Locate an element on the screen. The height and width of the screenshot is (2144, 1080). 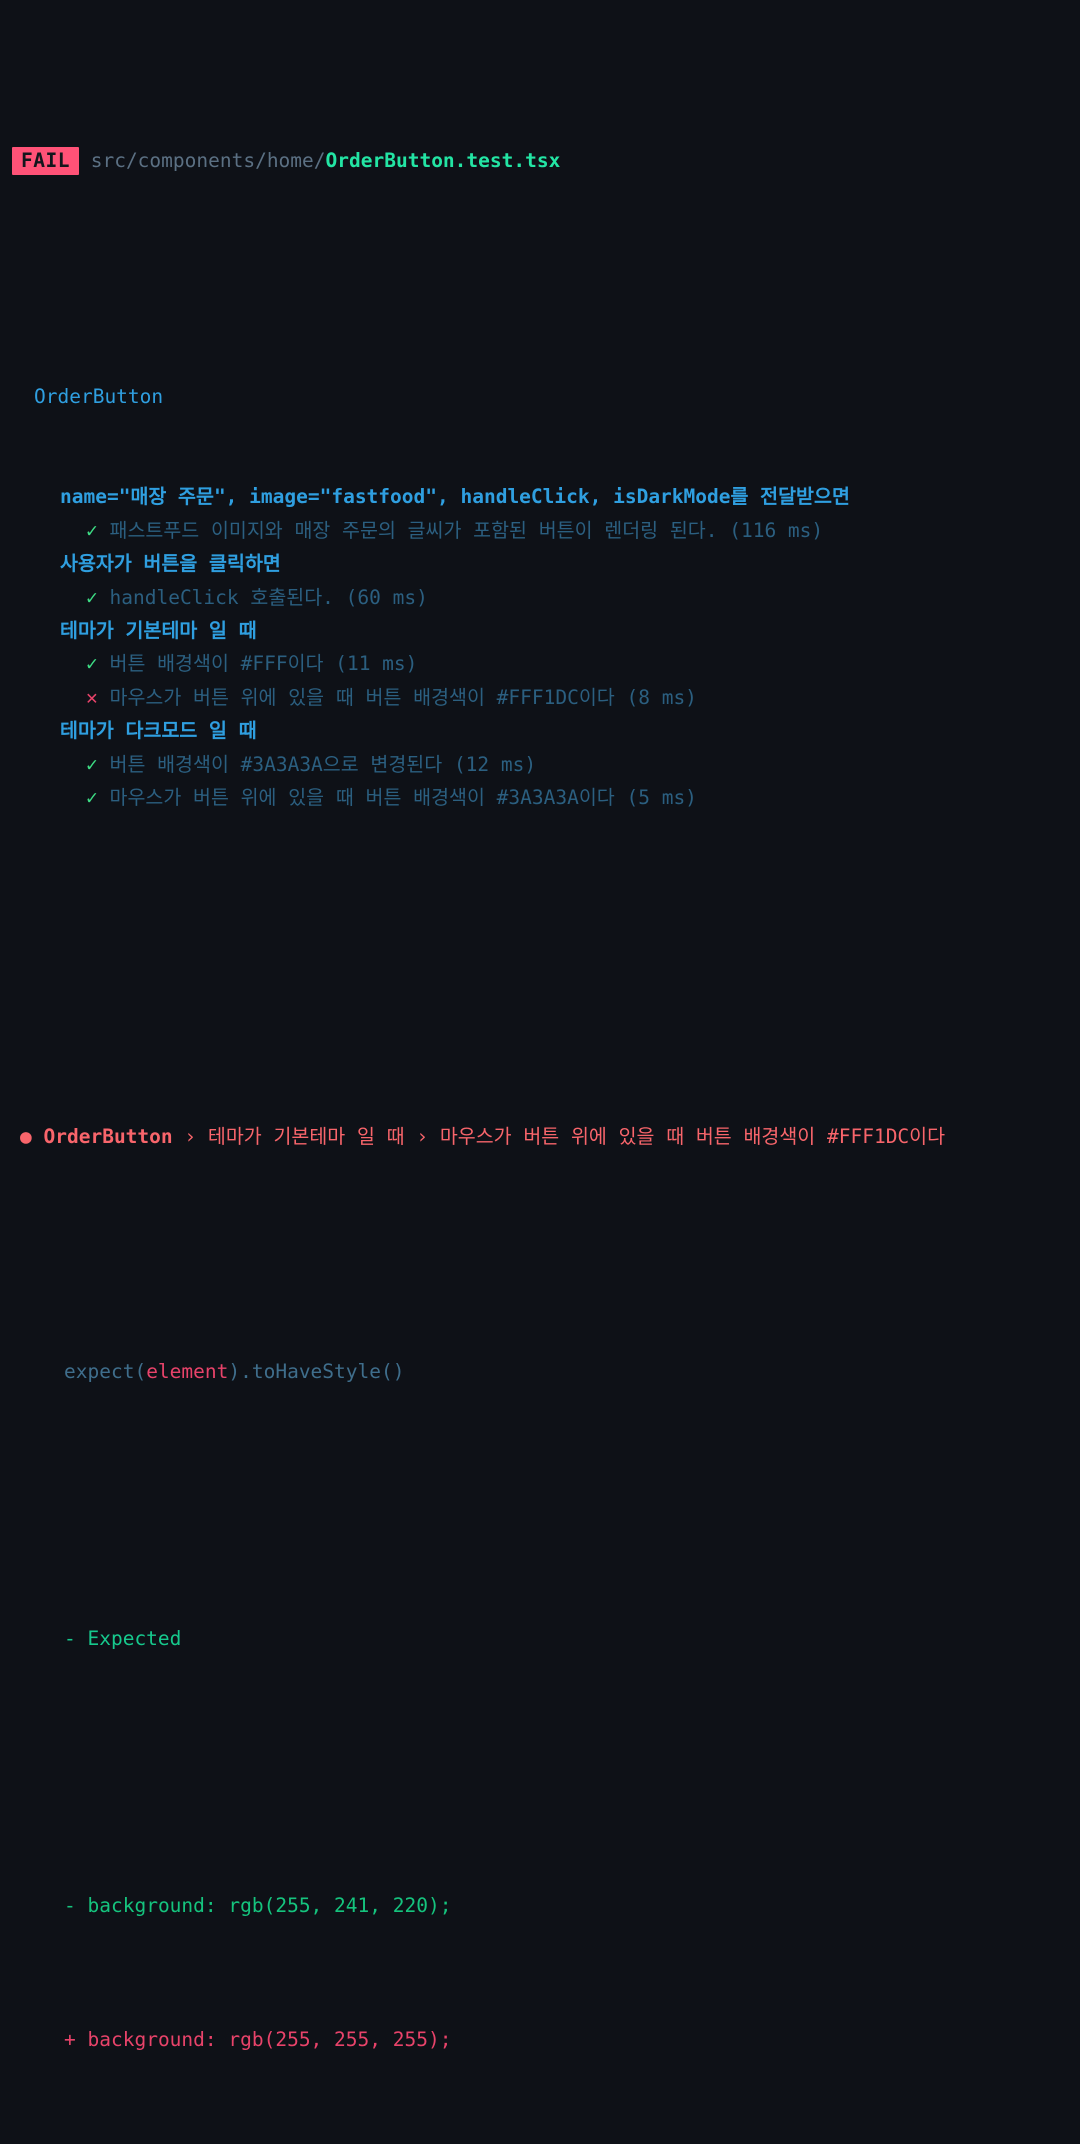
diff-expected-line: - background: rgb(255, 241, 220); is located at coordinates (572, 1905).